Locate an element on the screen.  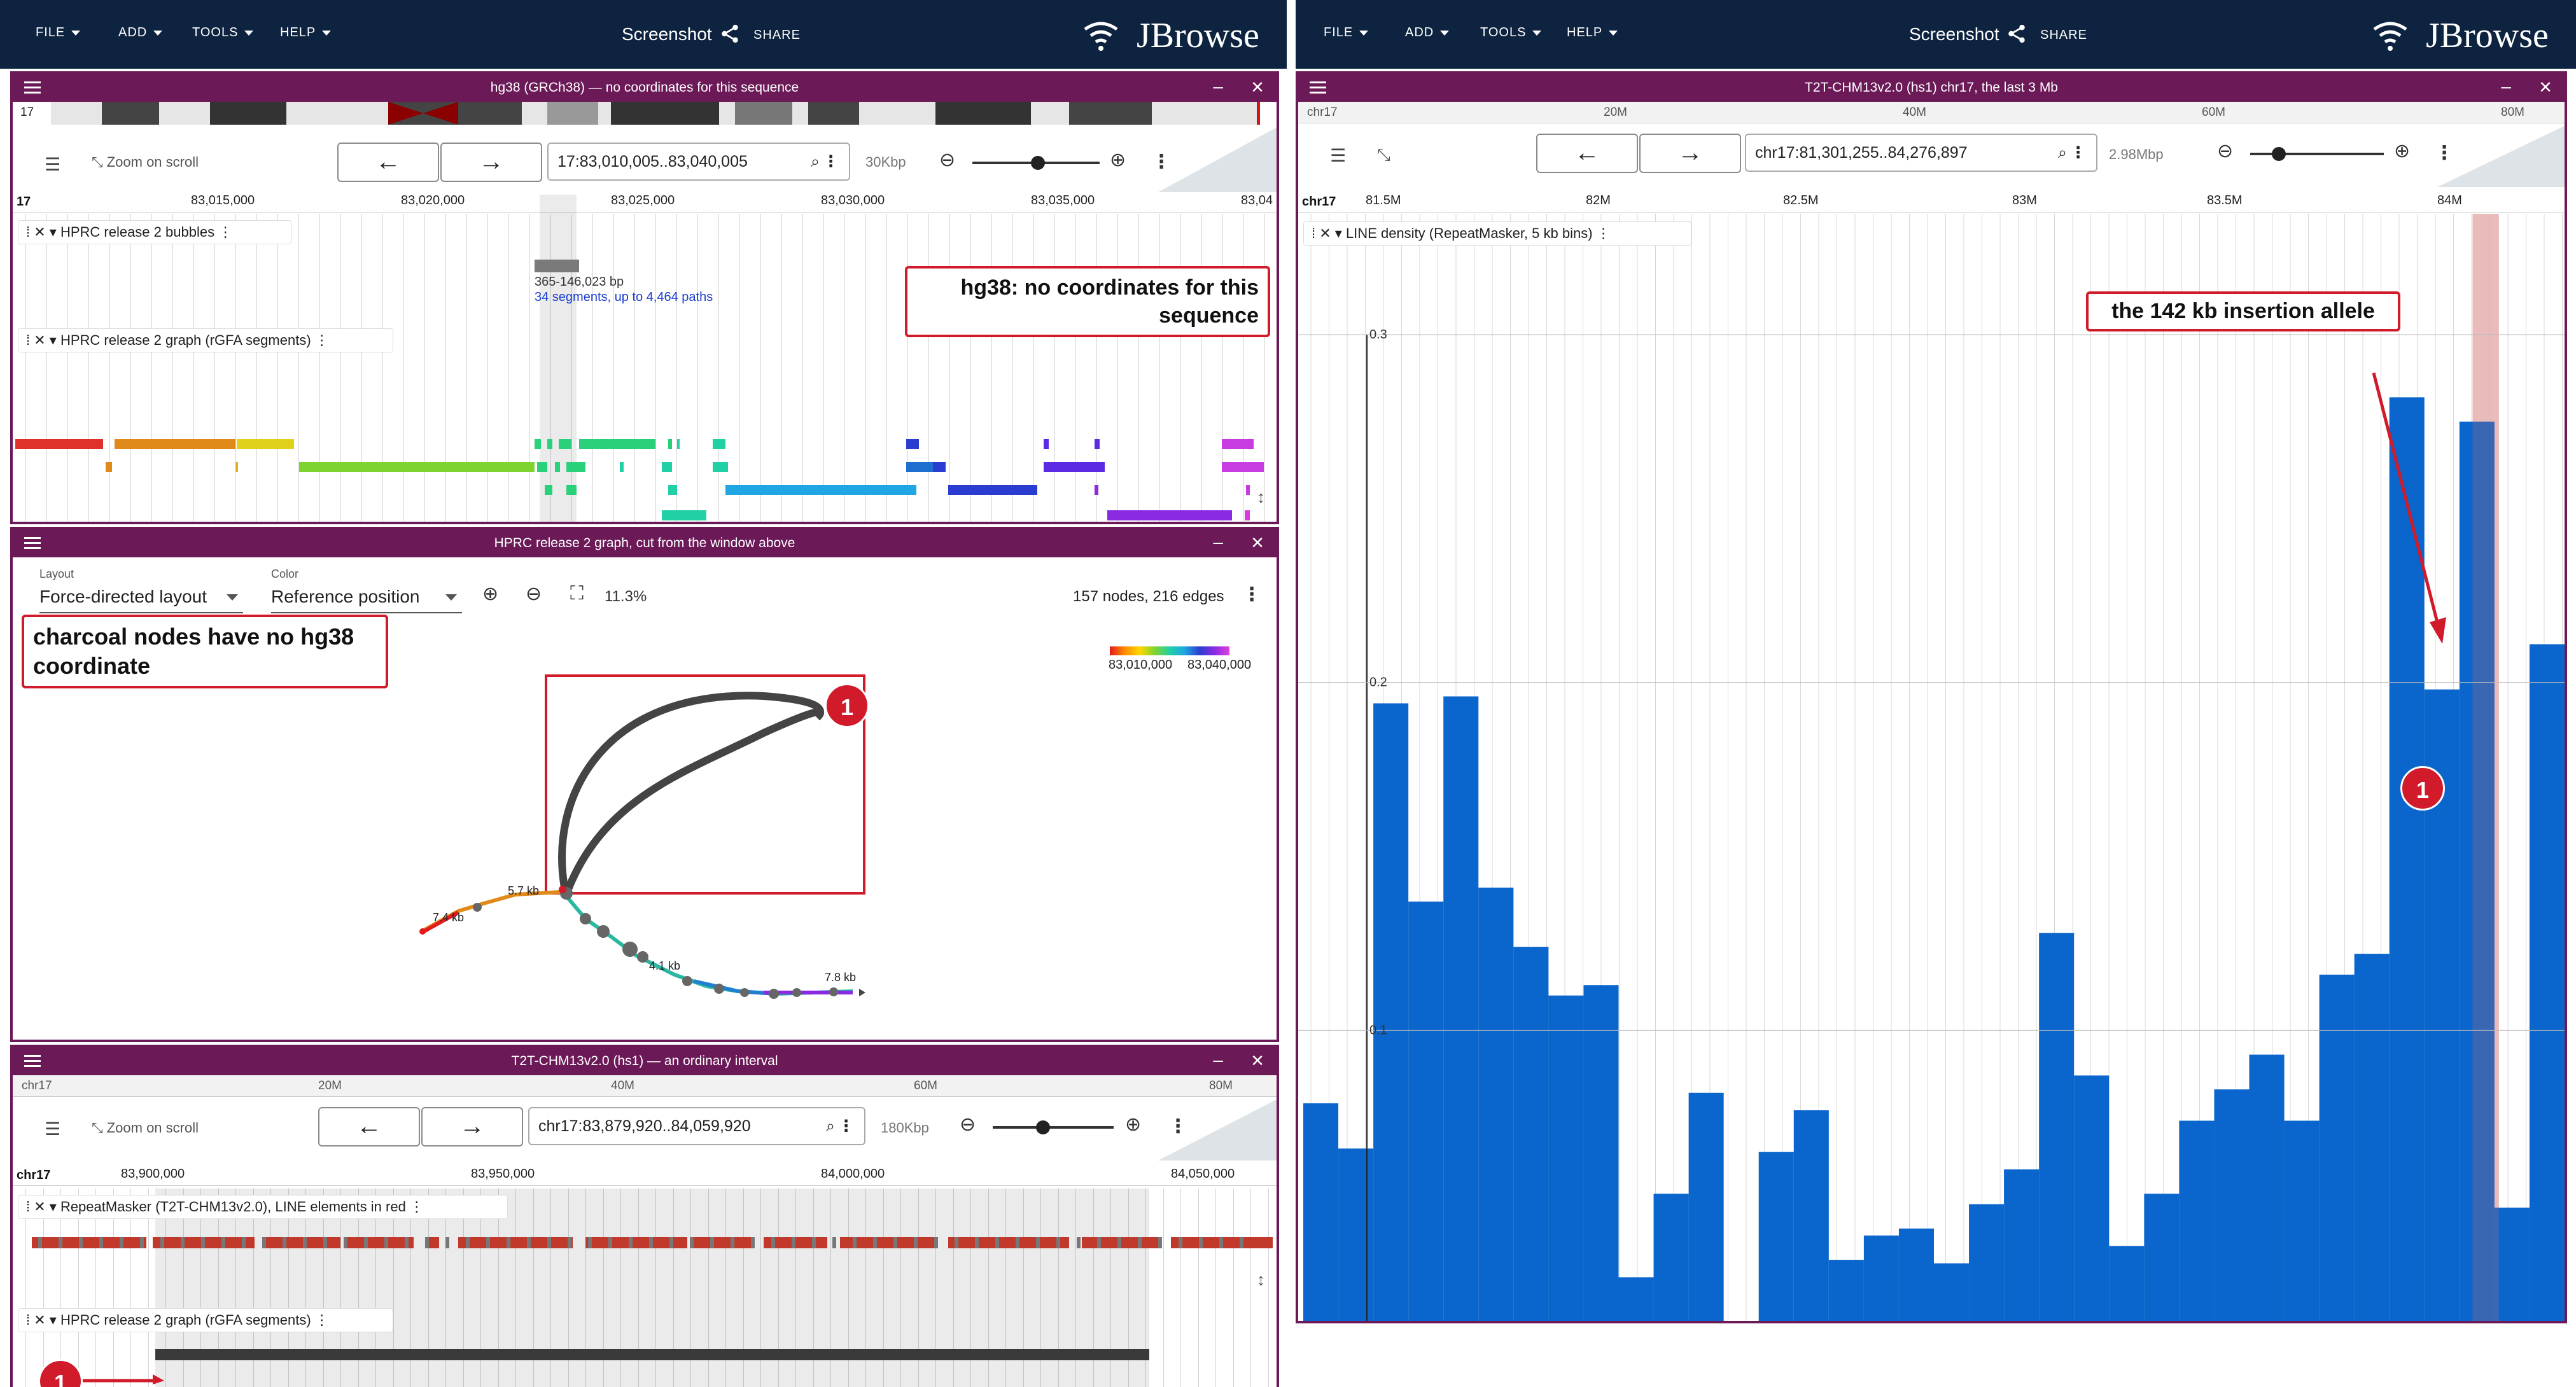
zoom-slider-handle is located at coordinates (1043, 1127).